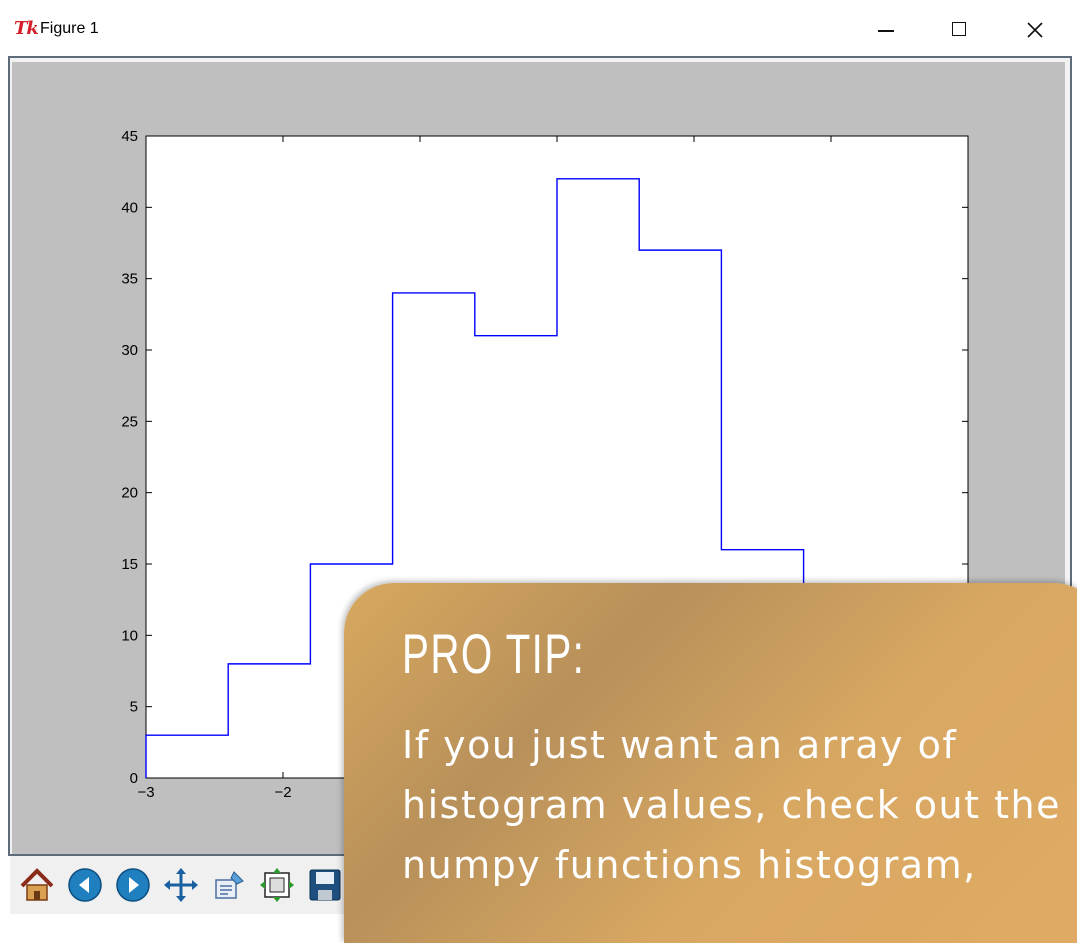 Image resolution: width=1077 pixels, height=943 pixels. What do you see at coordinates (134, 707) in the screenshot?
I see `y-tick-label: 5` at bounding box center [134, 707].